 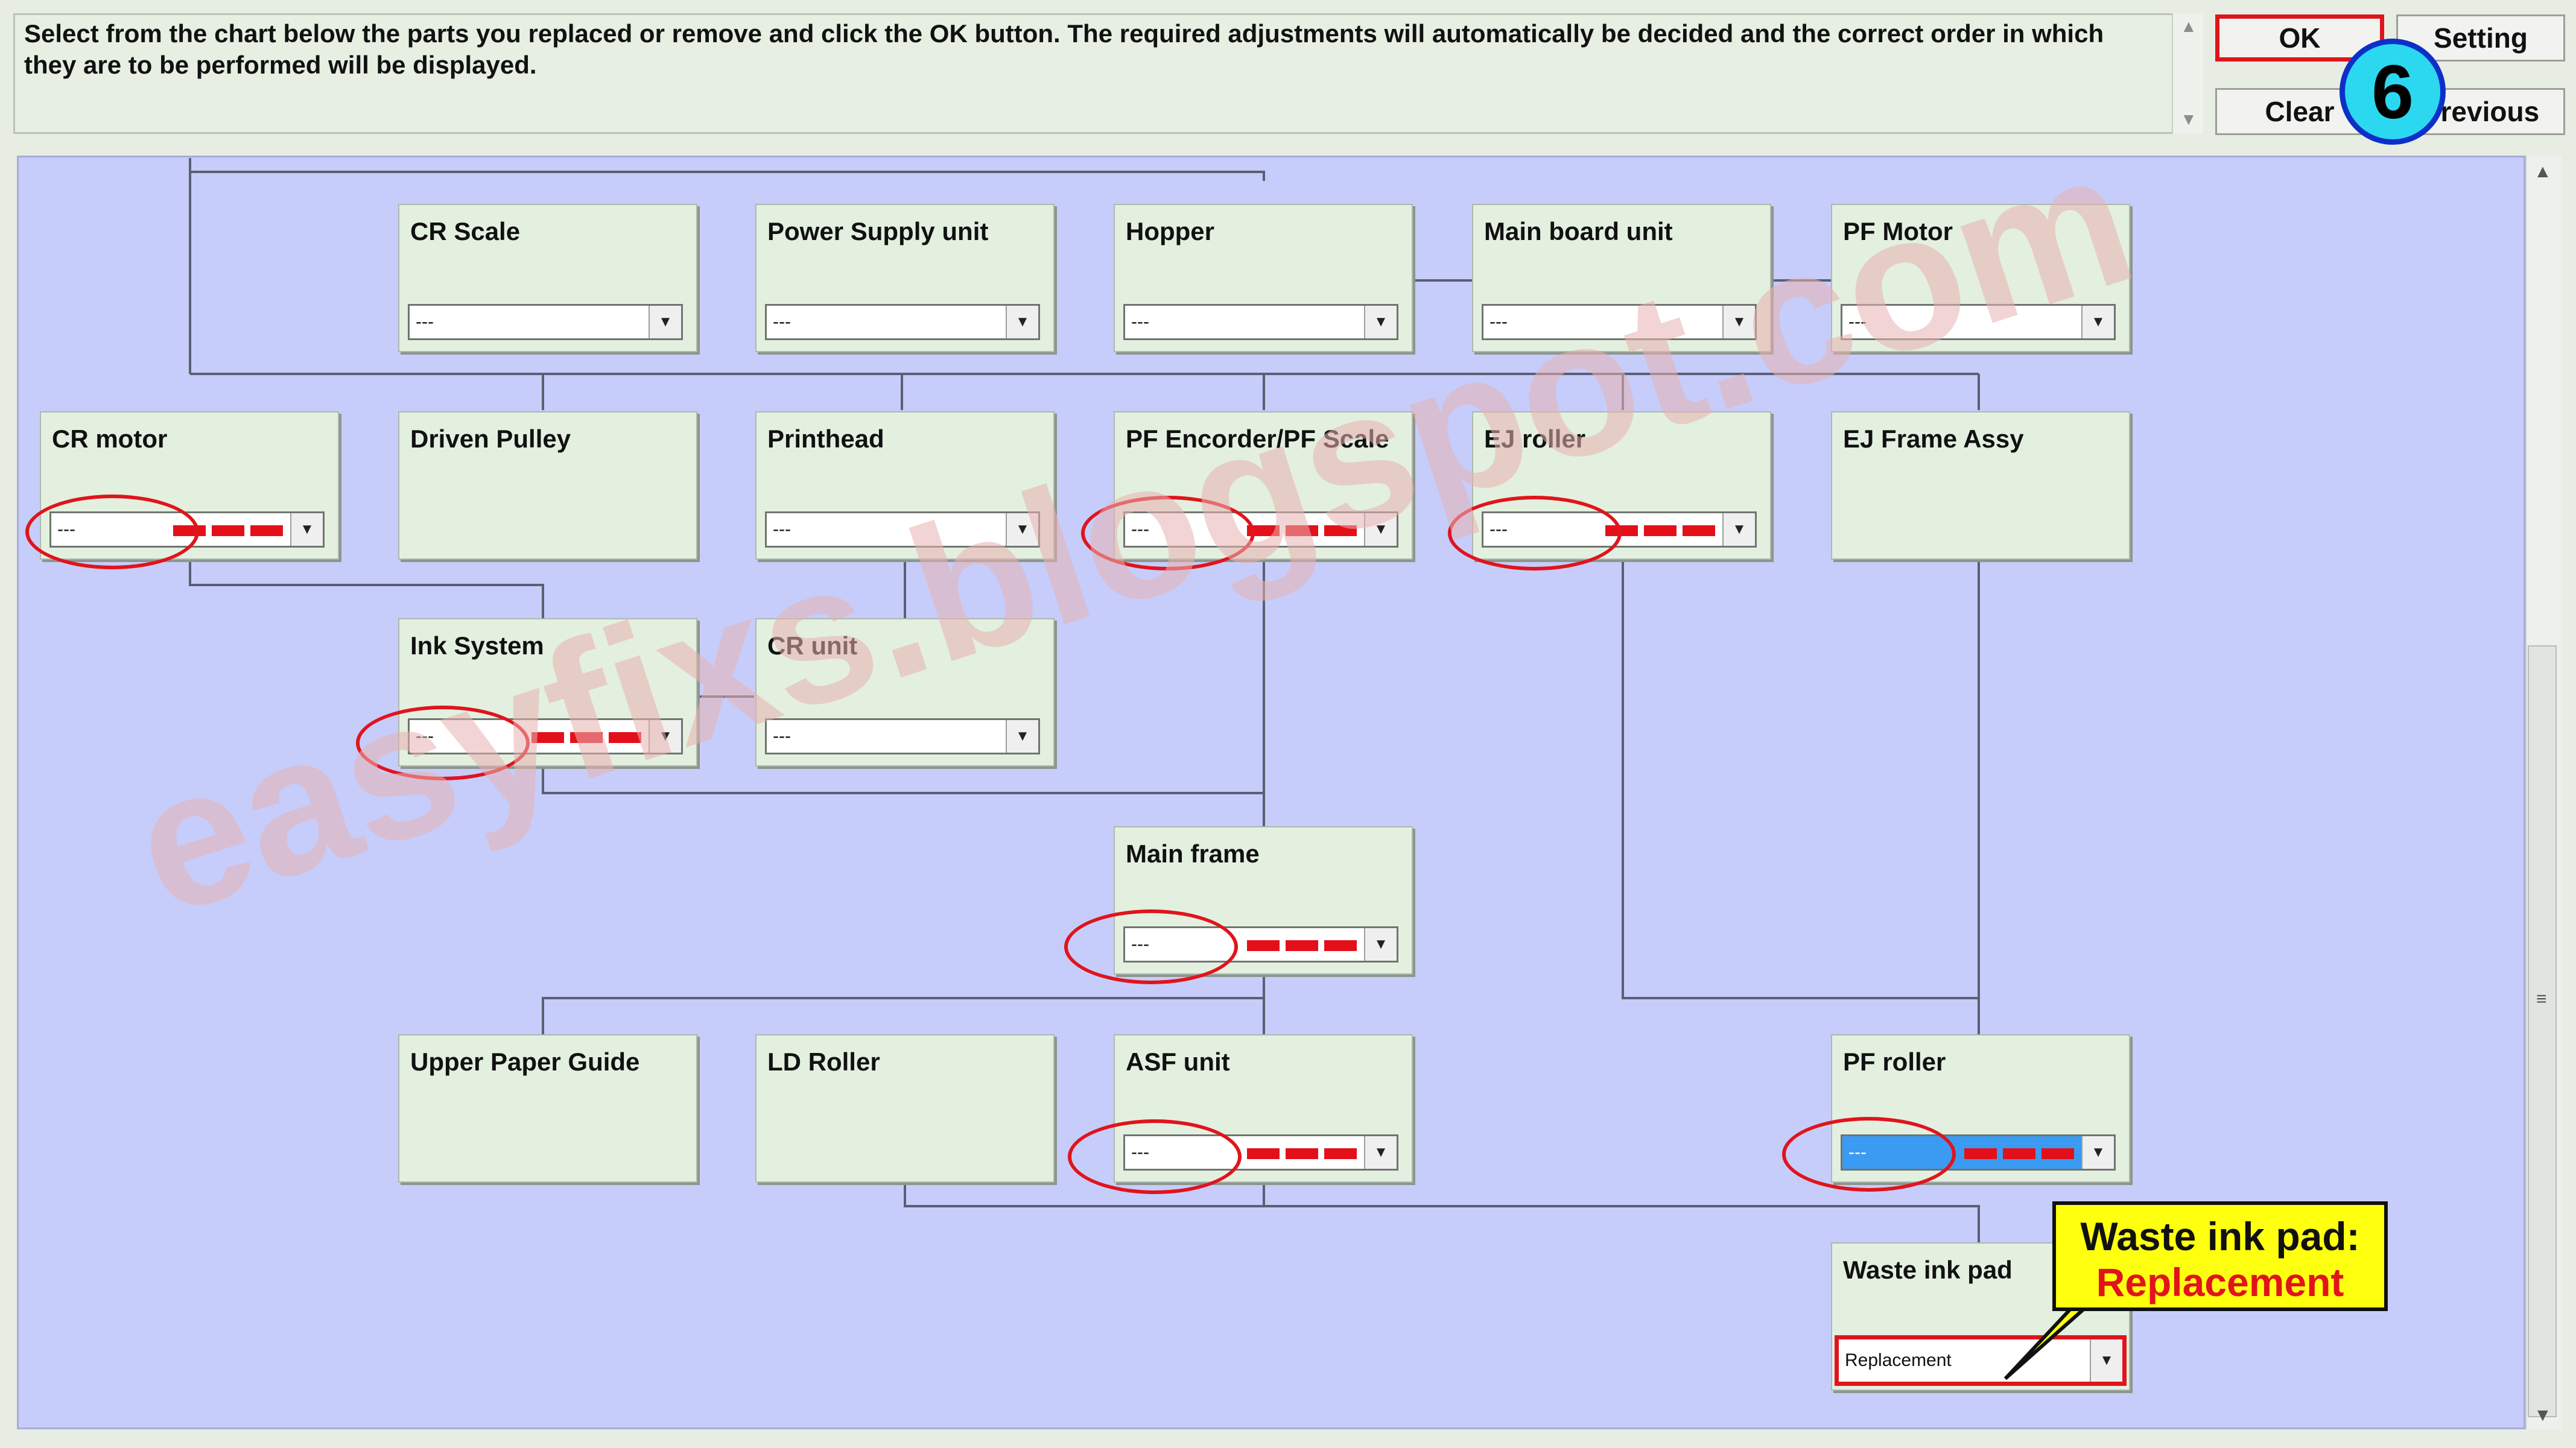 What do you see at coordinates (1928, 1270) in the screenshot?
I see `part-label: Waste ink pad` at bounding box center [1928, 1270].